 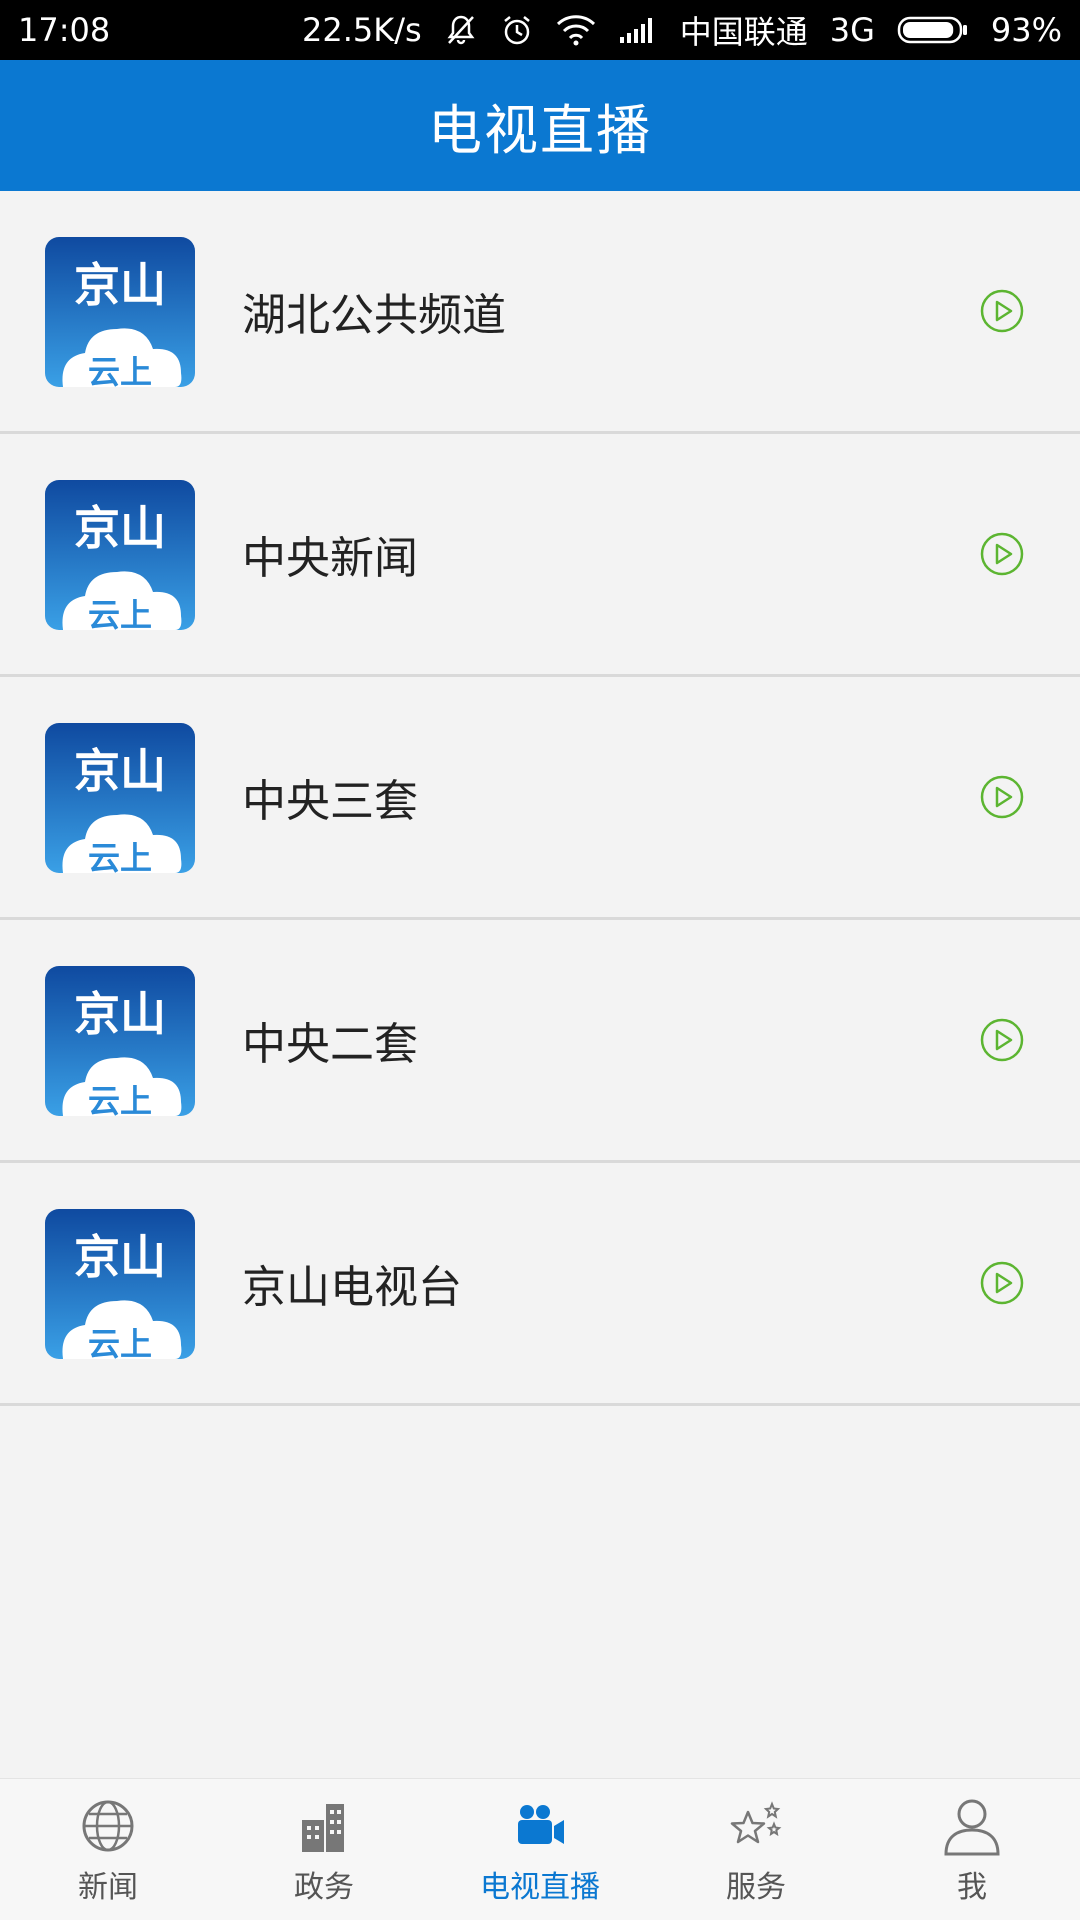 I want to click on channel-row: 京山 云上 中央二套, so click(x=540, y=1041).